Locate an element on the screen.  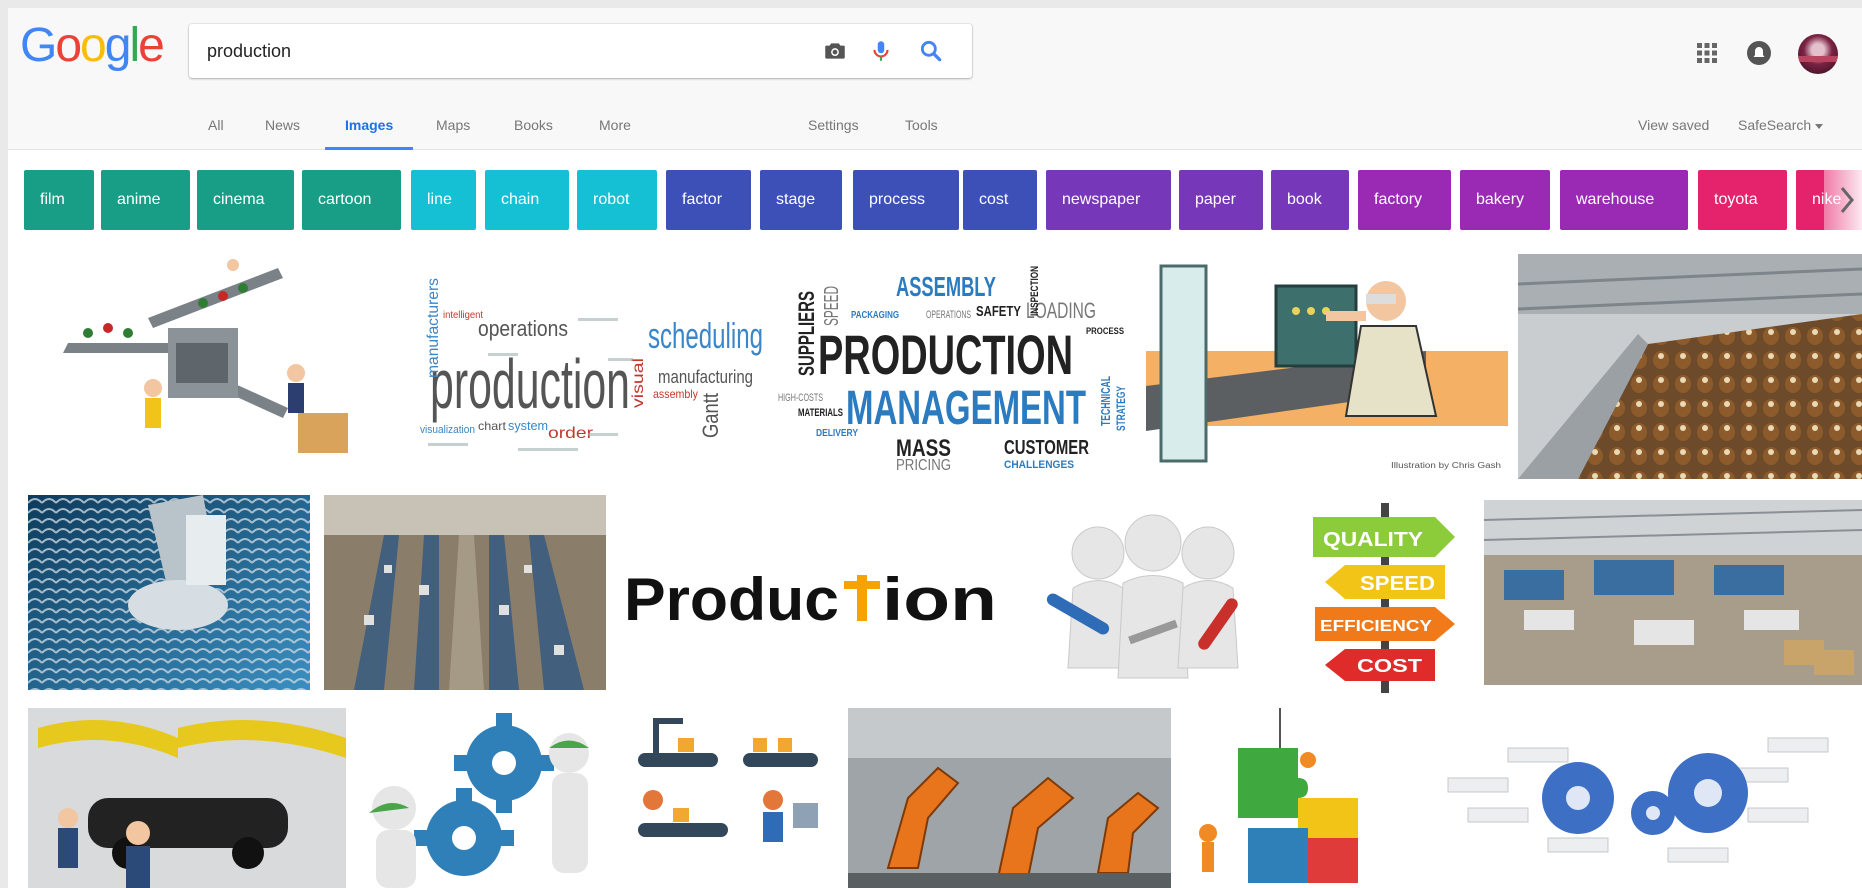
tab-news: News is located at coordinates (282, 125).